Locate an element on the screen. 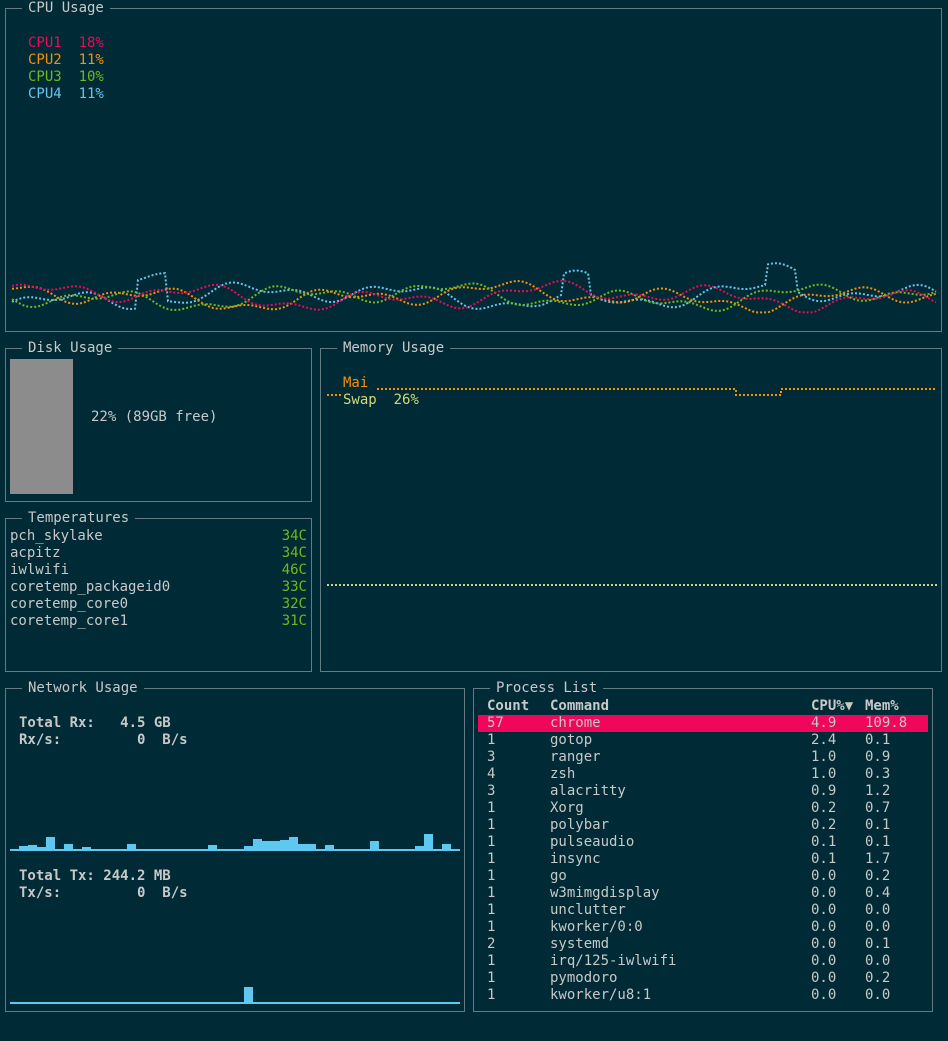  temperature-sensor-name: iwlwifi is located at coordinates (40, 570).